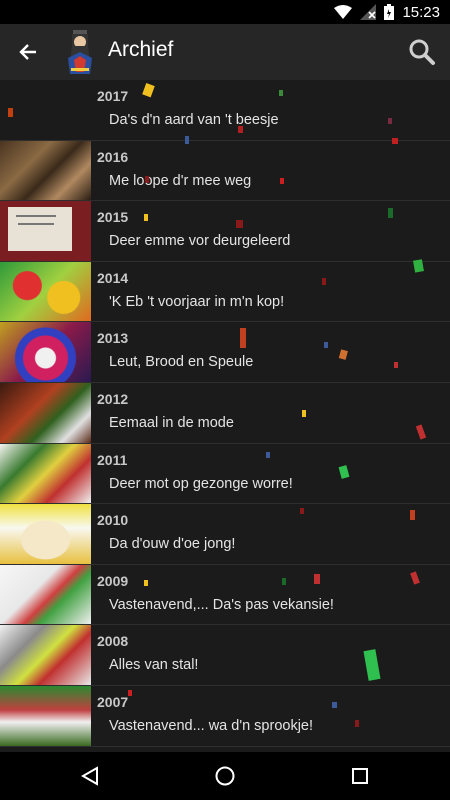  Describe the element at coordinates (113, 277) in the screenshot. I see `list-item-year: 2014` at that location.